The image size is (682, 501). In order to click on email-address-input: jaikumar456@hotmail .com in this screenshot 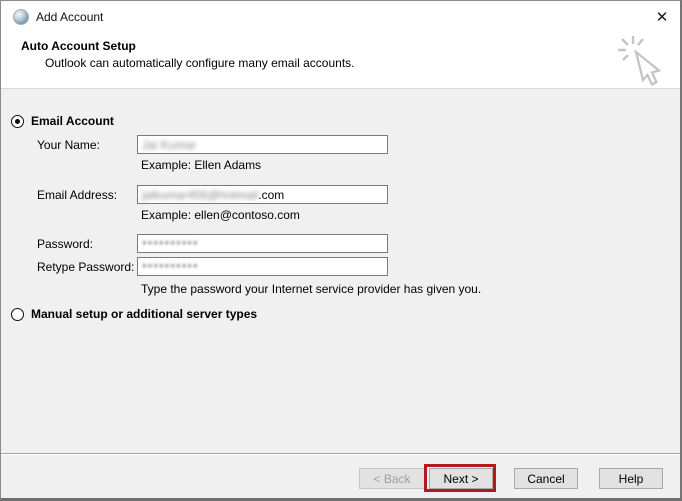, I will do `click(262, 194)`.